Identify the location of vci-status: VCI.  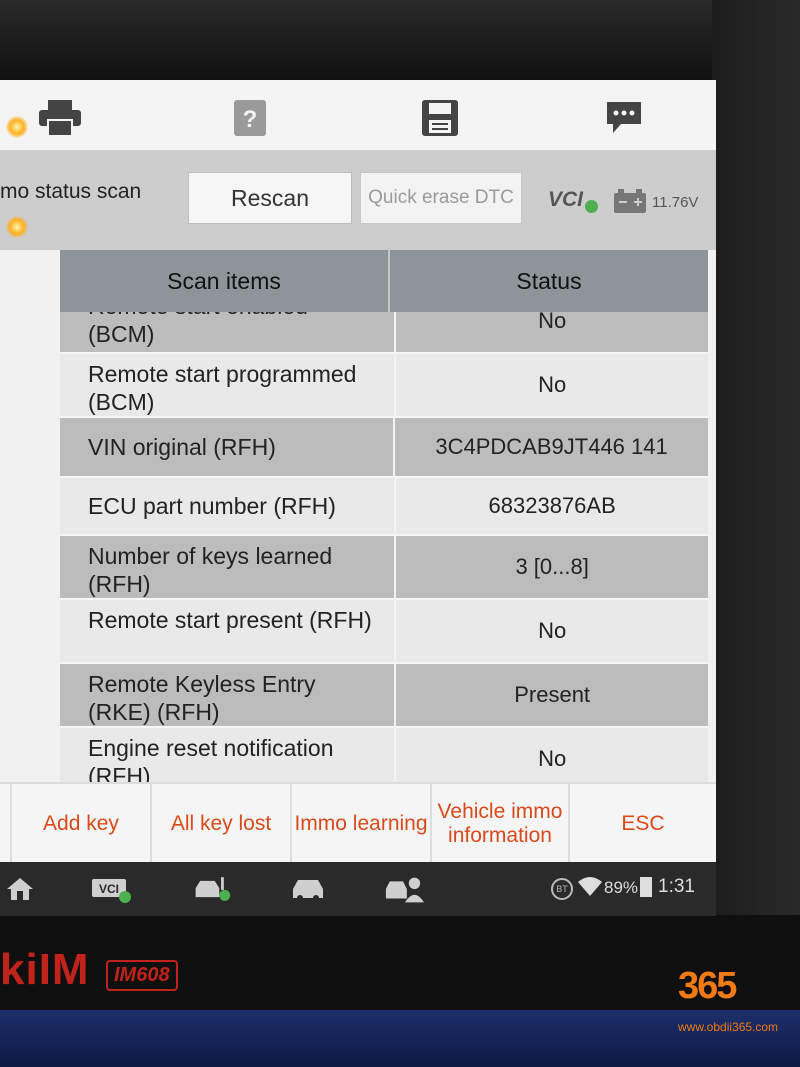
(566, 199).